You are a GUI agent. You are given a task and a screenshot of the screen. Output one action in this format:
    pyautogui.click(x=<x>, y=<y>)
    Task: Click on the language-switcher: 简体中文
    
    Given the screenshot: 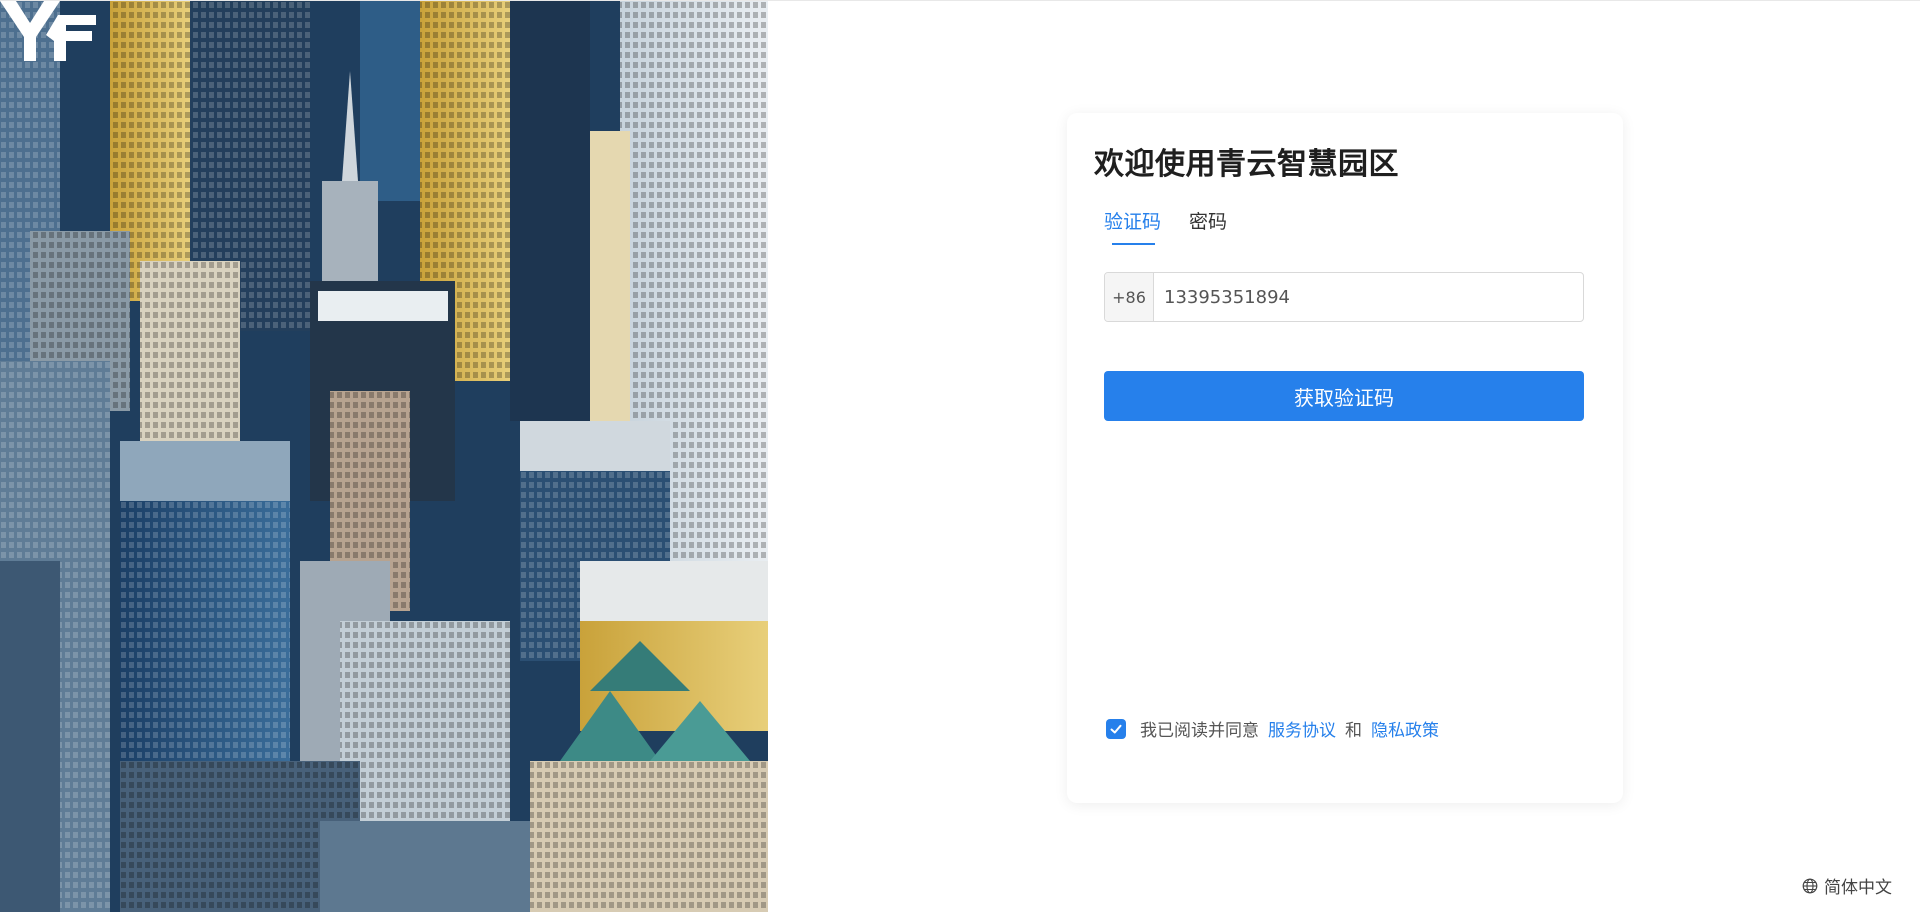 What is the action you would take?
    pyautogui.click(x=1847, y=885)
    